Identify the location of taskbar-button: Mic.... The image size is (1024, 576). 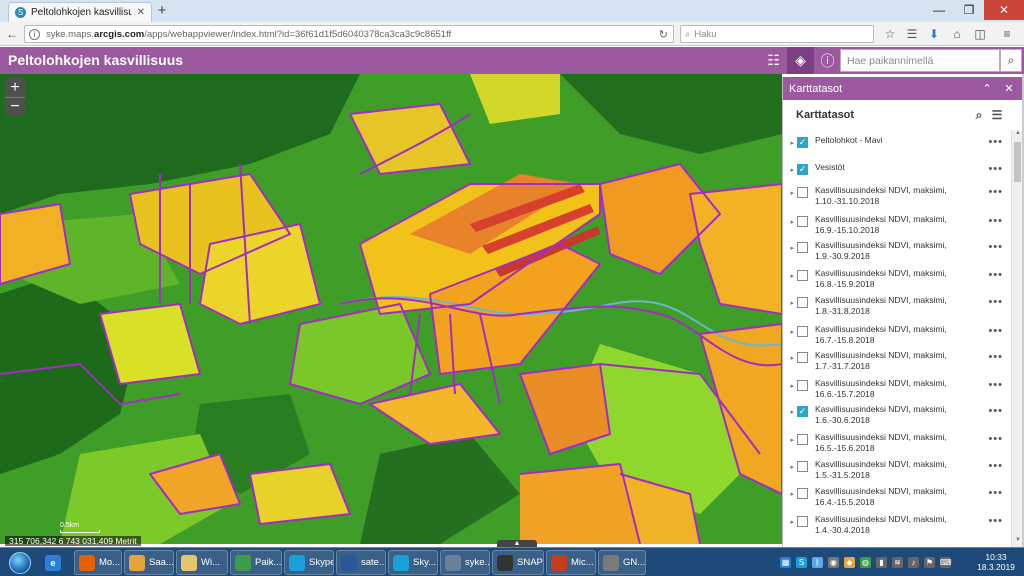
(571, 562).